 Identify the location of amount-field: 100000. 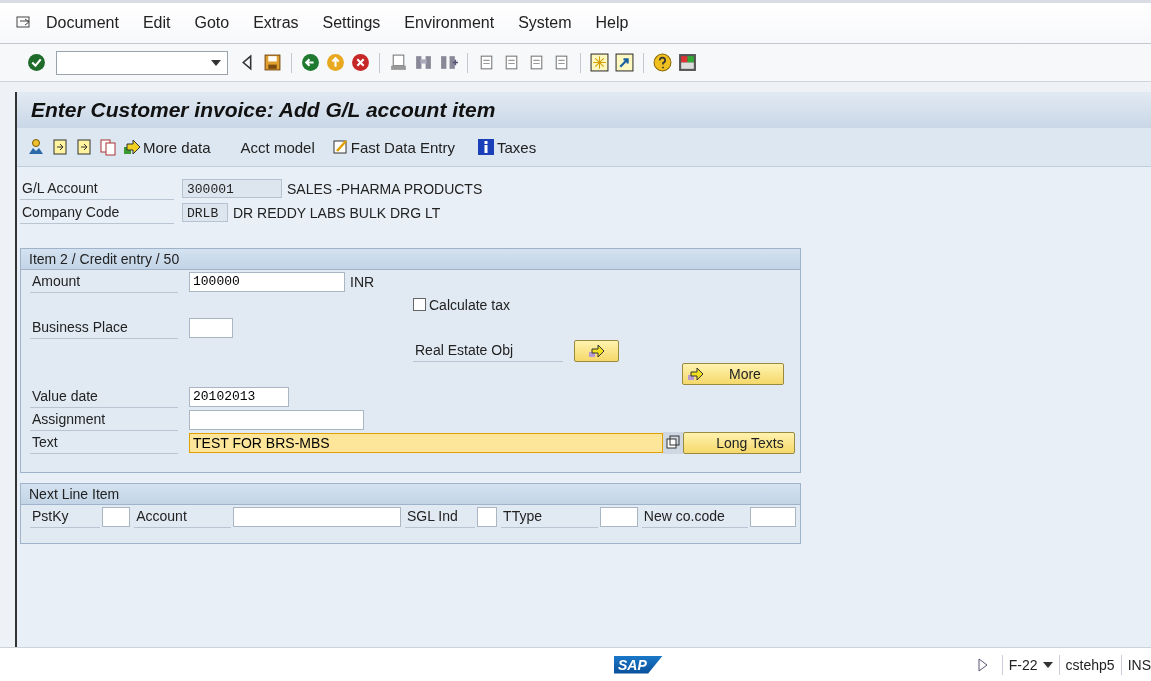
(267, 281).